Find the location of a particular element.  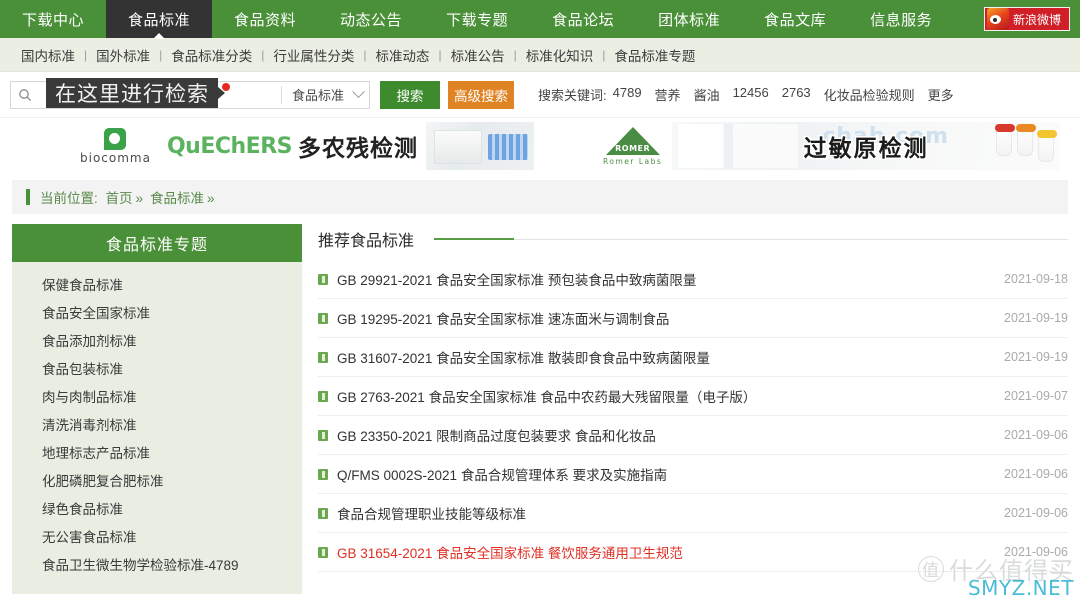

sidebar-item-8: 绿色食品标准 is located at coordinates (157, 508).